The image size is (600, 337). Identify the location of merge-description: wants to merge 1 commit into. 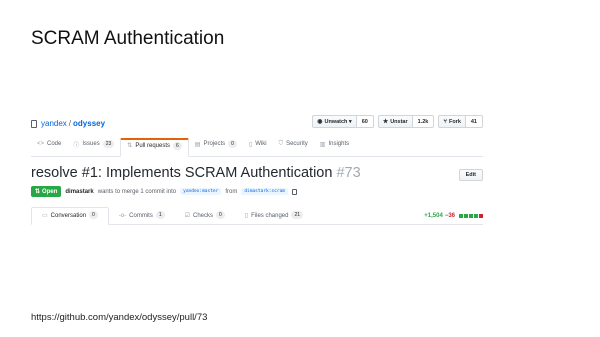
(137, 191).